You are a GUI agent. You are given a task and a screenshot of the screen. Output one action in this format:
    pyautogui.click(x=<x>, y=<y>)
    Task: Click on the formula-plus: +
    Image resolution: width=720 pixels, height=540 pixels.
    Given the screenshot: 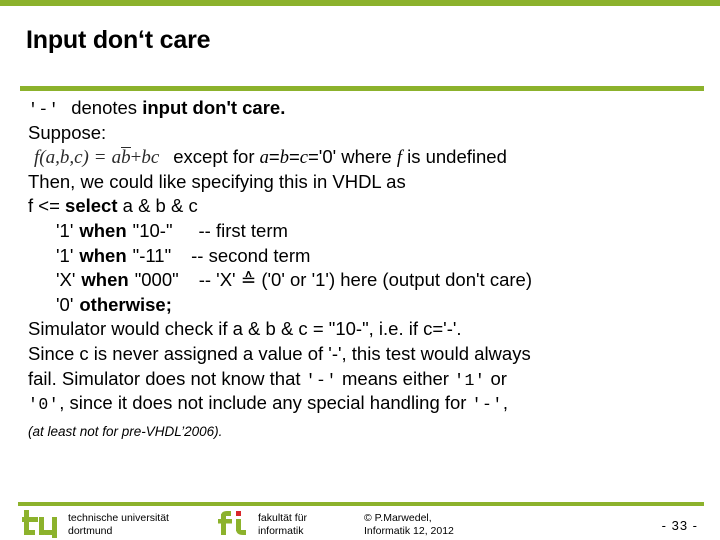 What is the action you would take?
    pyautogui.click(x=136, y=158)
    